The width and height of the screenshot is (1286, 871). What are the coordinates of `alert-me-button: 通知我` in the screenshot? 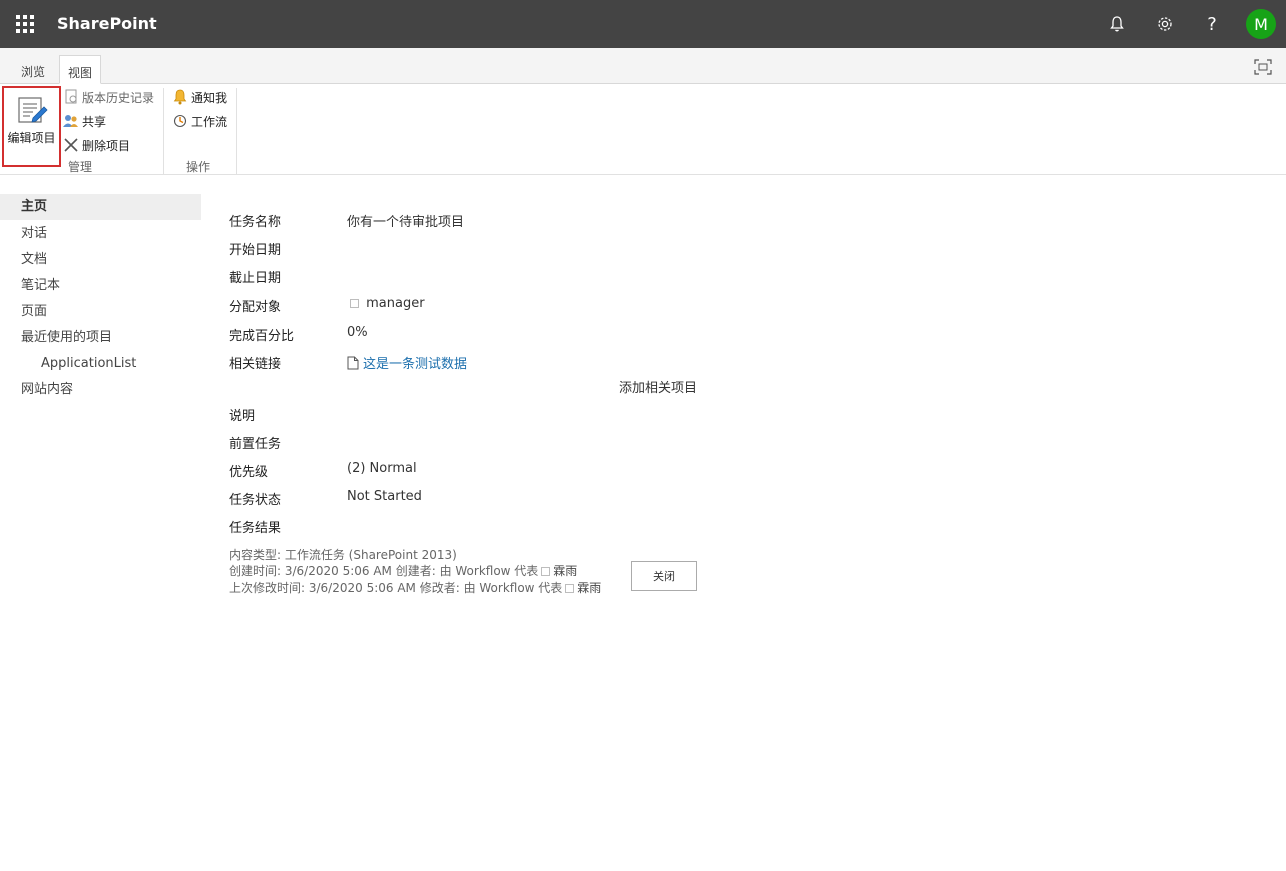 It's located at (199, 97).